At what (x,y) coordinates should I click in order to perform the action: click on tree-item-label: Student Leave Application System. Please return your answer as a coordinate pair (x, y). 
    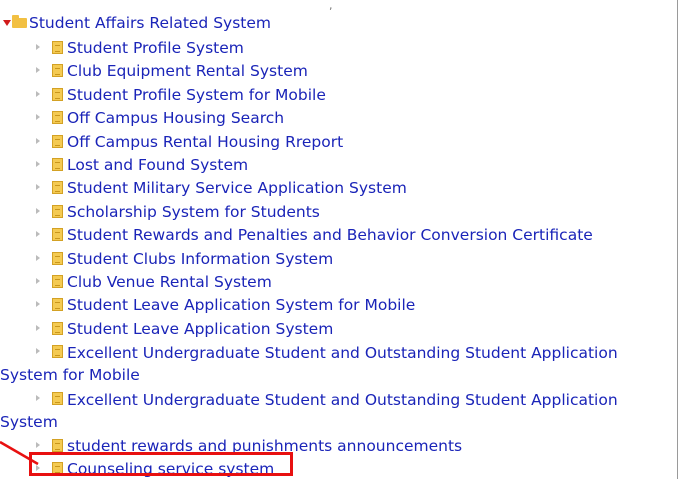
    Looking at the image, I should click on (200, 329).